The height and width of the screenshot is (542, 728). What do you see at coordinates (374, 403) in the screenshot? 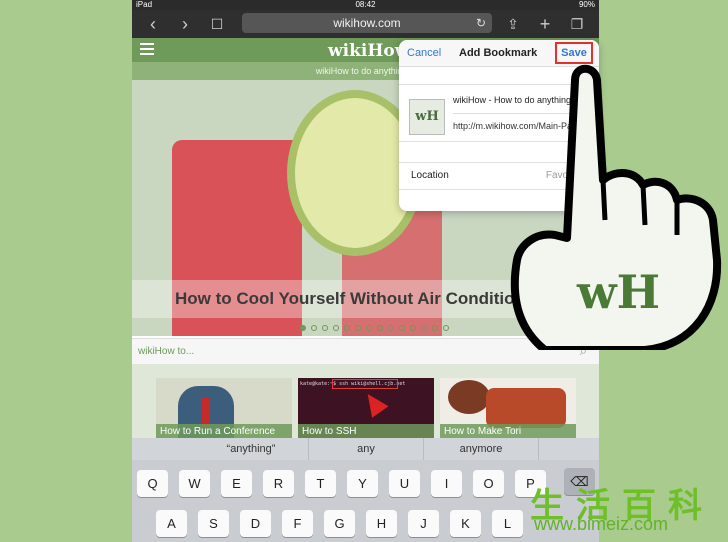
I see `arrow-icon` at bounding box center [374, 403].